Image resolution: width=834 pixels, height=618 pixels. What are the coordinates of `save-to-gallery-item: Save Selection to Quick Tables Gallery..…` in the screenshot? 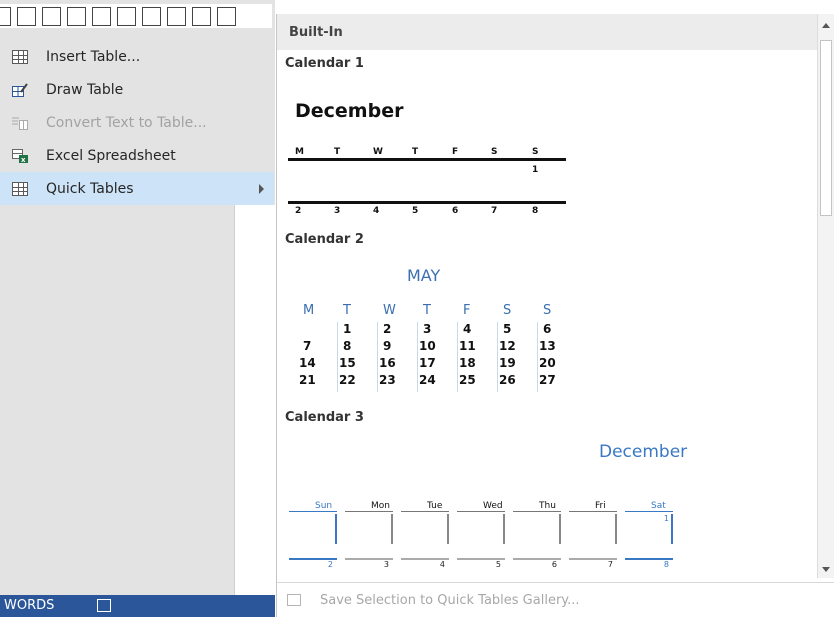 It's located at (555, 600).